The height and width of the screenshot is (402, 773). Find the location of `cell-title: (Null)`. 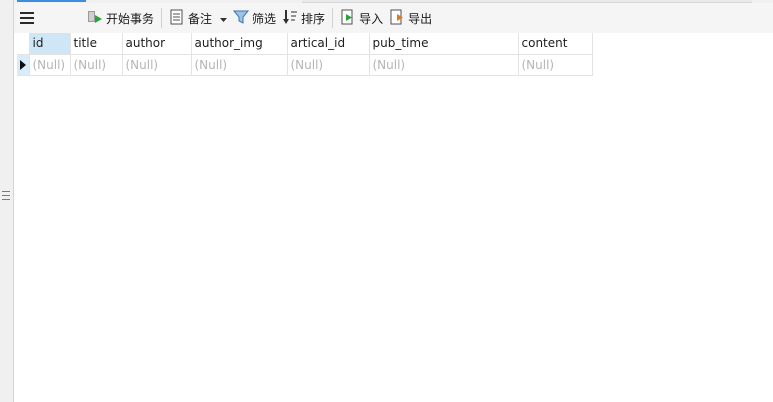

cell-title: (Null) is located at coordinates (96, 65).